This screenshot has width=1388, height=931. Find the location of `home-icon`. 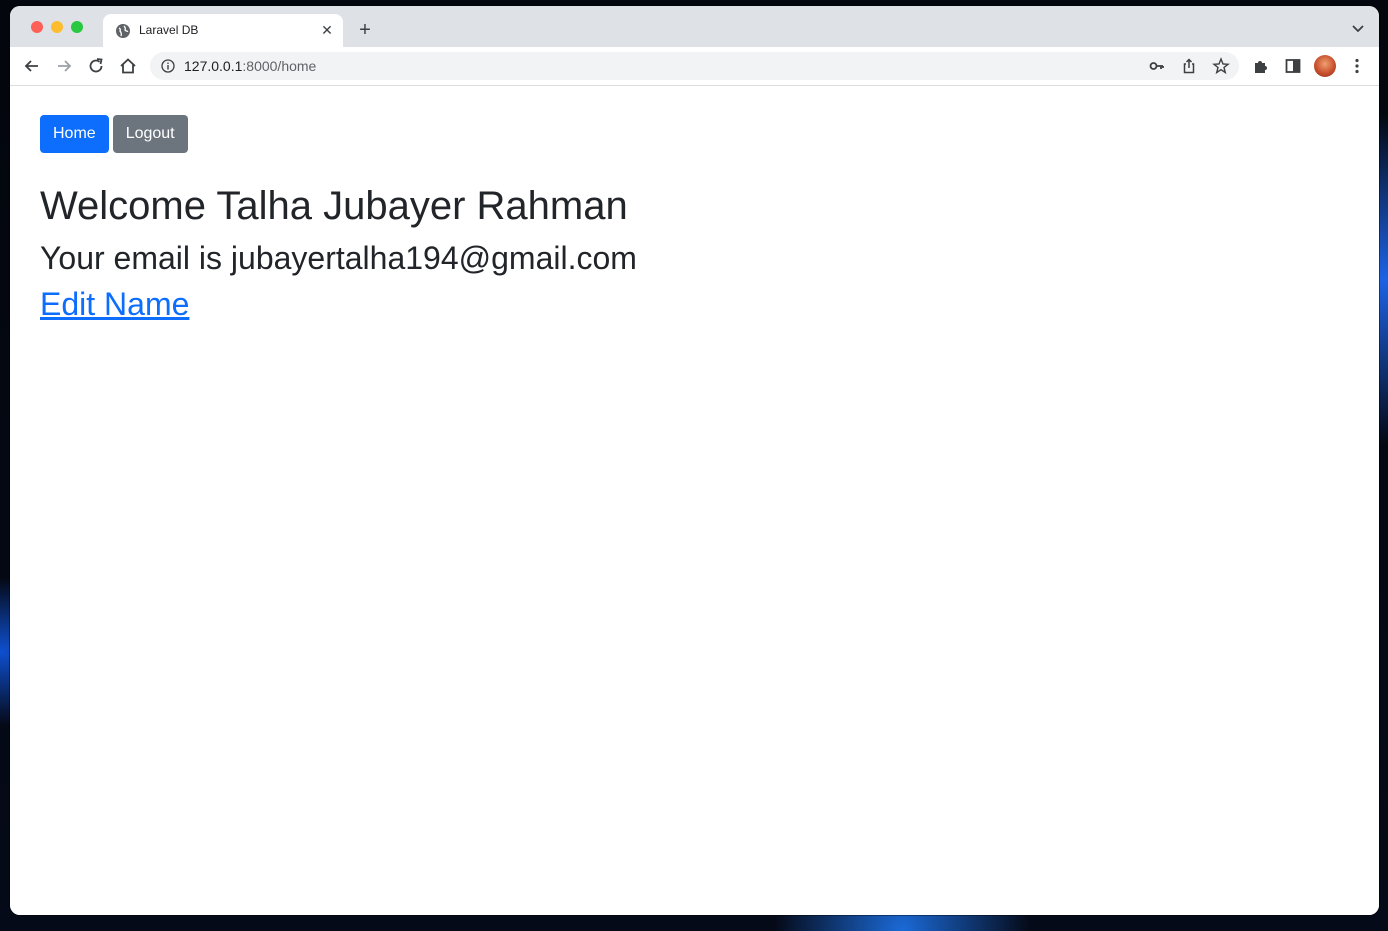

home-icon is located at coordinates (128, 66).